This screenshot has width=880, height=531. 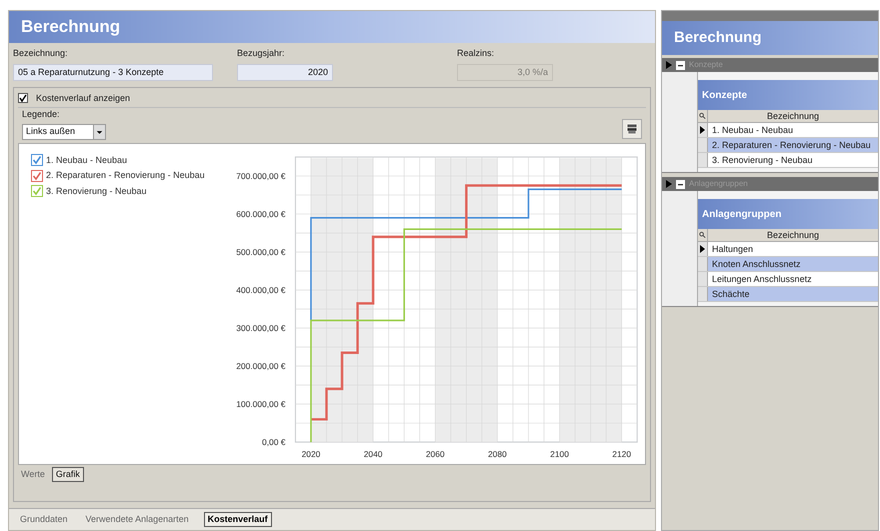 I want to click on grid-title: Konzepte, so click(x=788, y=95).